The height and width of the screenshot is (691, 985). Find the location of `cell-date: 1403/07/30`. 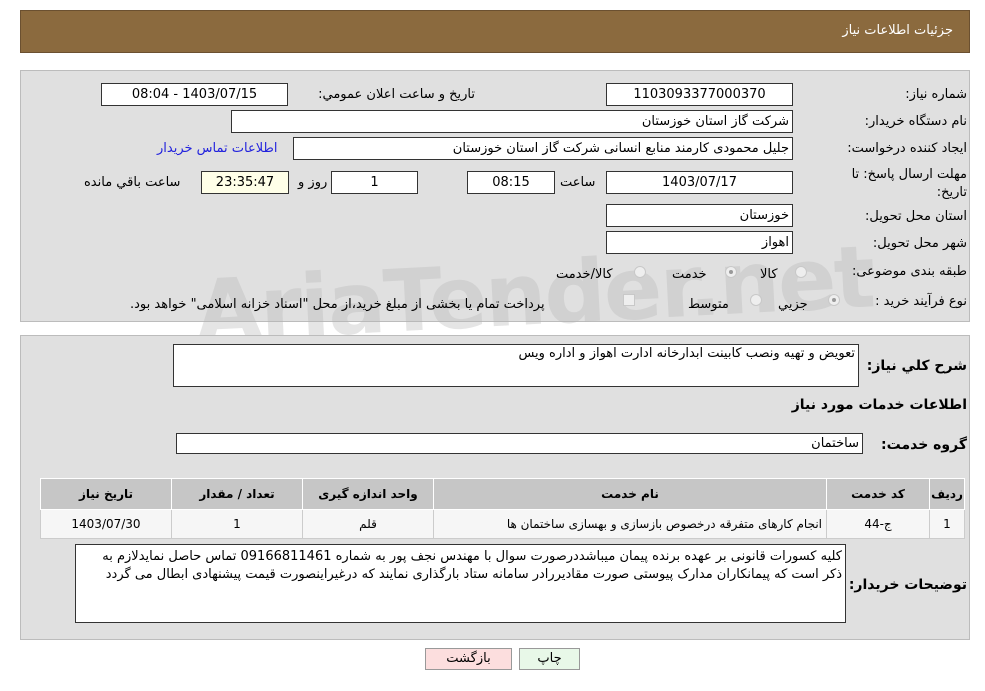

cell-date: 1403/07/30 is located at coordinates (106, 524).